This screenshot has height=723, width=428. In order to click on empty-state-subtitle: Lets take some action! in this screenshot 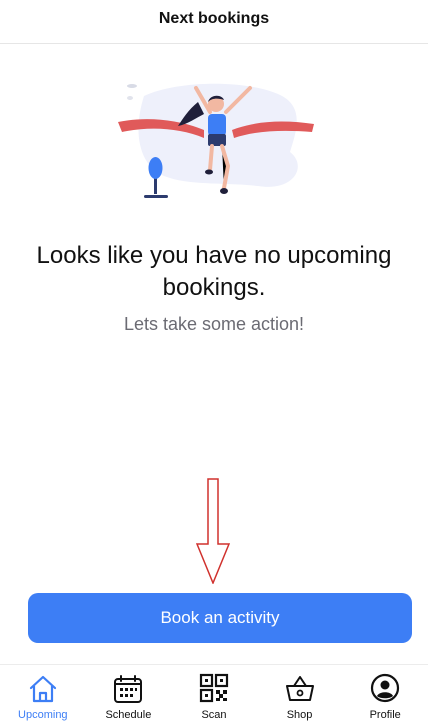, I will do `click(214, 324)`.